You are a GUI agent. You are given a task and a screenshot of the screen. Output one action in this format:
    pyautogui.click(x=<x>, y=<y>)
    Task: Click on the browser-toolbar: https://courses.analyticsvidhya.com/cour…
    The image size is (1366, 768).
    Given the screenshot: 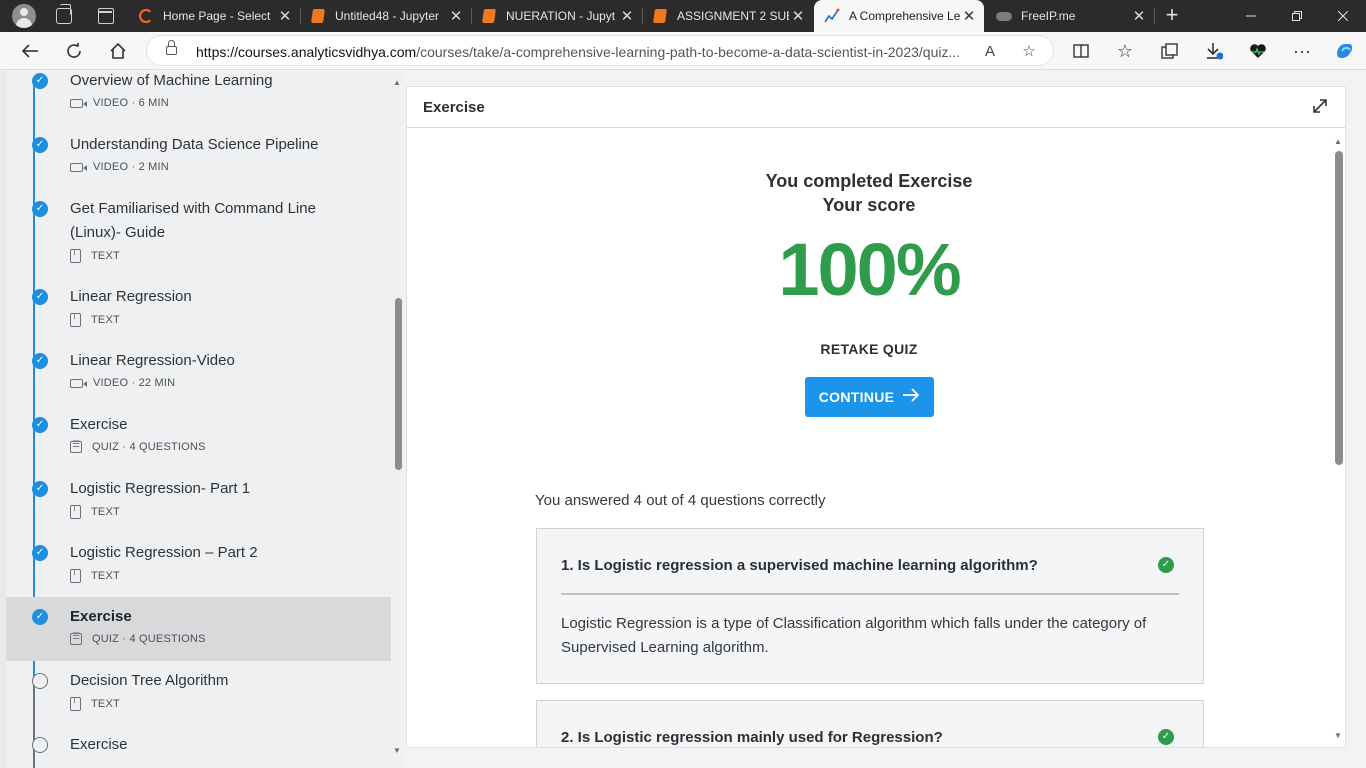 What is the action you would take?
    pyautogui.click(x=683, y=51)
    